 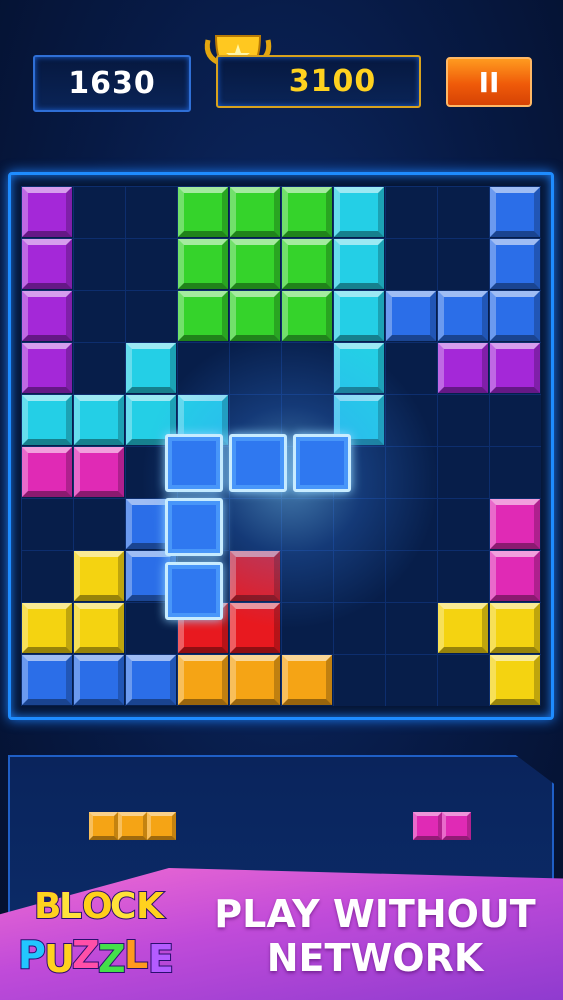 What do you see at coordinates (97, 906) in the screenshot?
I see `svg-text: O` at bounding box center [97, 906].